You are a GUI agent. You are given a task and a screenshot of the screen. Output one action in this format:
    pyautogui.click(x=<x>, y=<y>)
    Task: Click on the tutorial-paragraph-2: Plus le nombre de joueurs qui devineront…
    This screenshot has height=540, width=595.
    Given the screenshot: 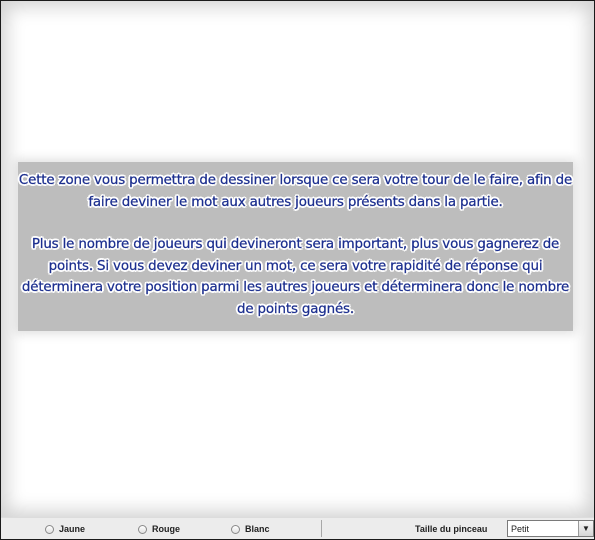 What is the action you would take?
    pyautogui.click(x=295, y=277)
    